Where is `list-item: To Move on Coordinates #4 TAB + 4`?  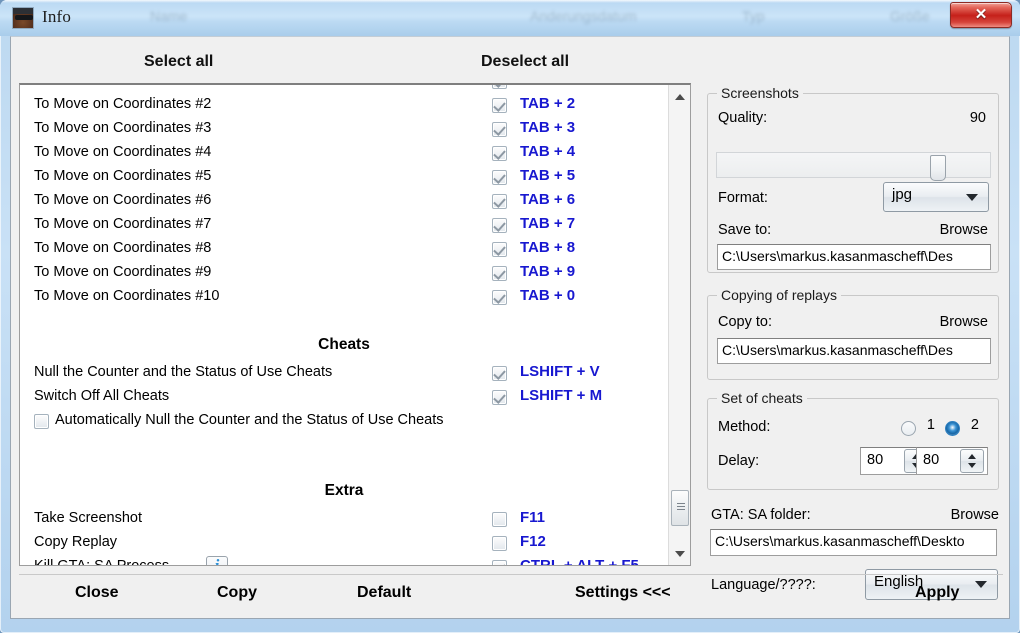
list-item: To Move on Coordinates #4 TAB + 4 is located at coordinates (344, 154).